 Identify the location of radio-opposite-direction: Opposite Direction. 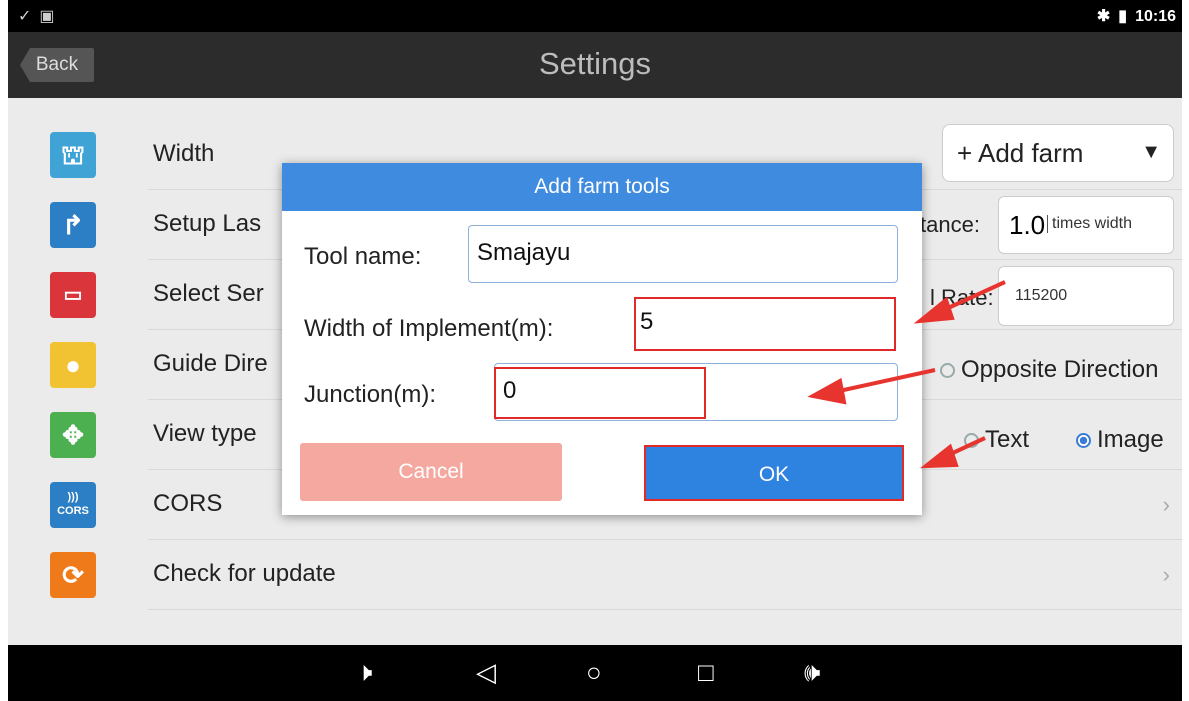
(1049, 370).